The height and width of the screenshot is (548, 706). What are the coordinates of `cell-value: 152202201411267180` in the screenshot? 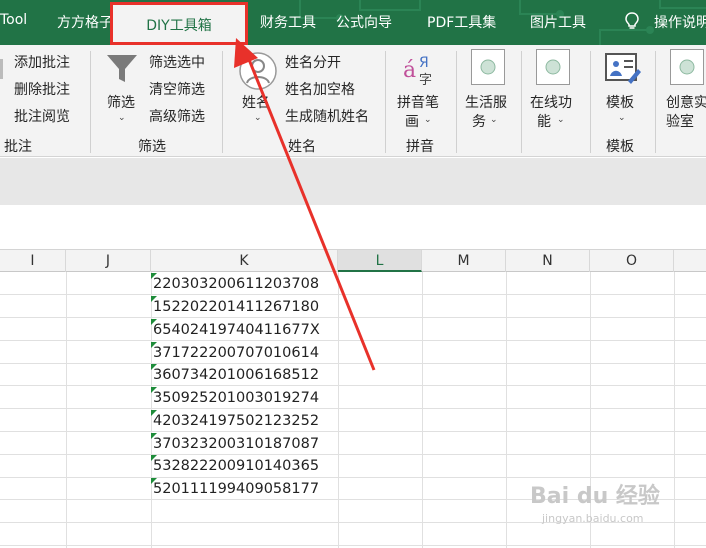 It's located at (236, 307).